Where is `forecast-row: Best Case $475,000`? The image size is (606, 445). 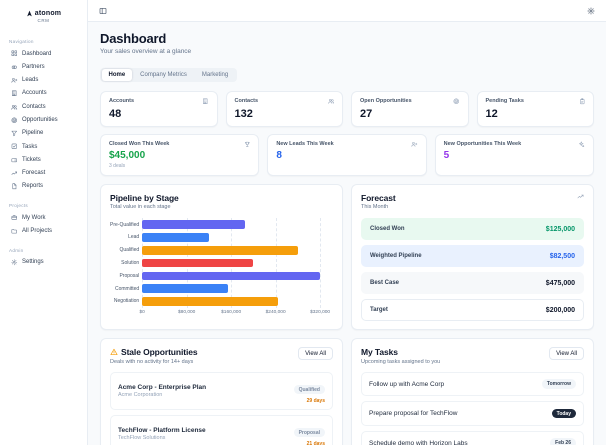 forecast-row: Best Case $475,000 is located at coordinates (472, 283).